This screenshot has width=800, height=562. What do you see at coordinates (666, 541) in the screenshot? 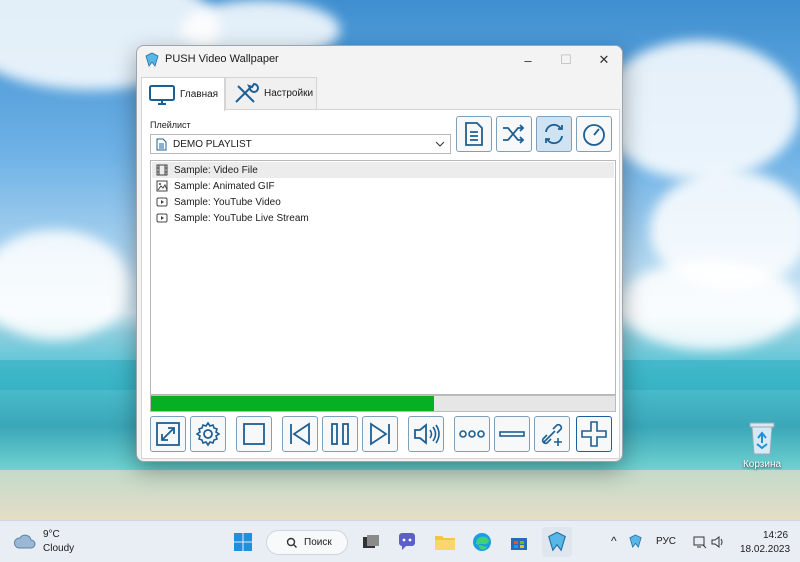
I see `language-indicator: РУС` at bounding box center [666, 541].